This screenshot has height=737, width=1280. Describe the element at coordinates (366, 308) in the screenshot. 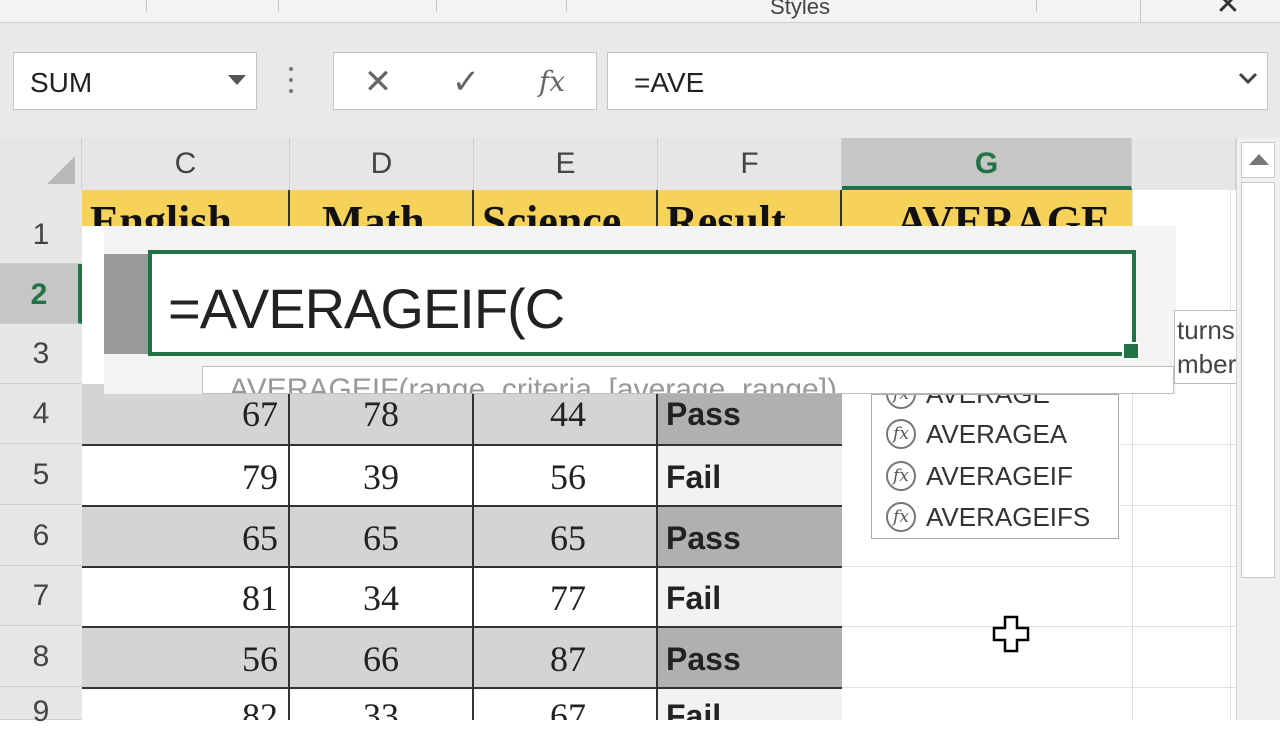

I see `cell-editor-value: =AVERAGEIF(C` at that location.